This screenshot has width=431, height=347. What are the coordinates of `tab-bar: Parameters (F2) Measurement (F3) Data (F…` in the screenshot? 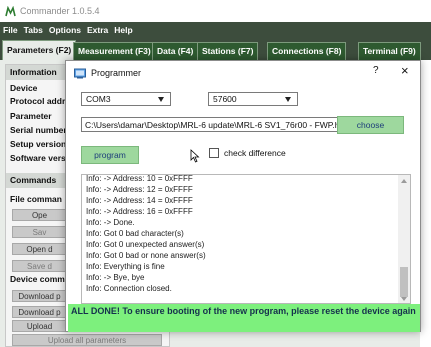 It's located at (215, 49).